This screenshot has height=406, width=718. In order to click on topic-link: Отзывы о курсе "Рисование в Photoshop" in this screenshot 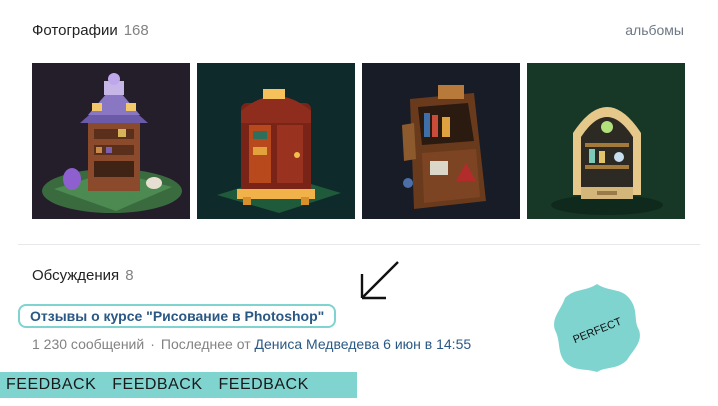, I will do `click(177, 316)`.